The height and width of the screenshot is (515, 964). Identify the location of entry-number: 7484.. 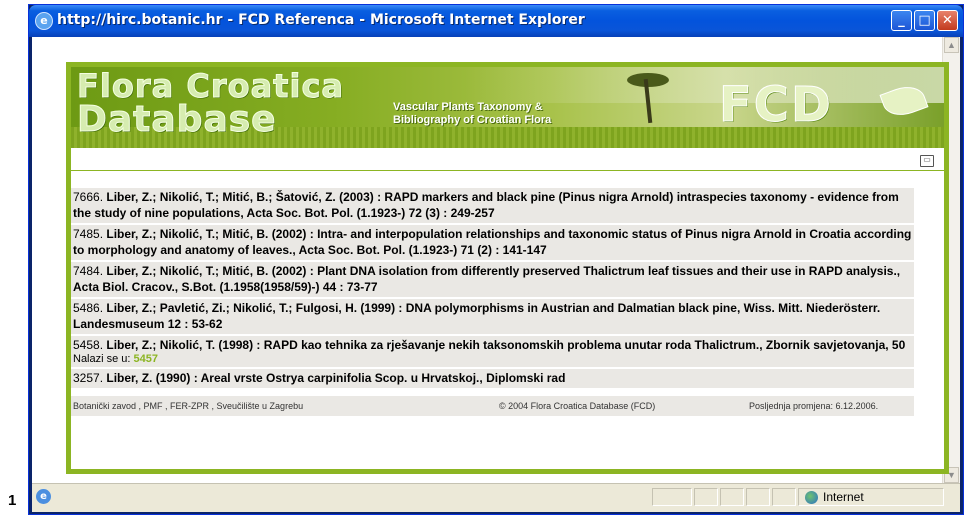
(88, 271).